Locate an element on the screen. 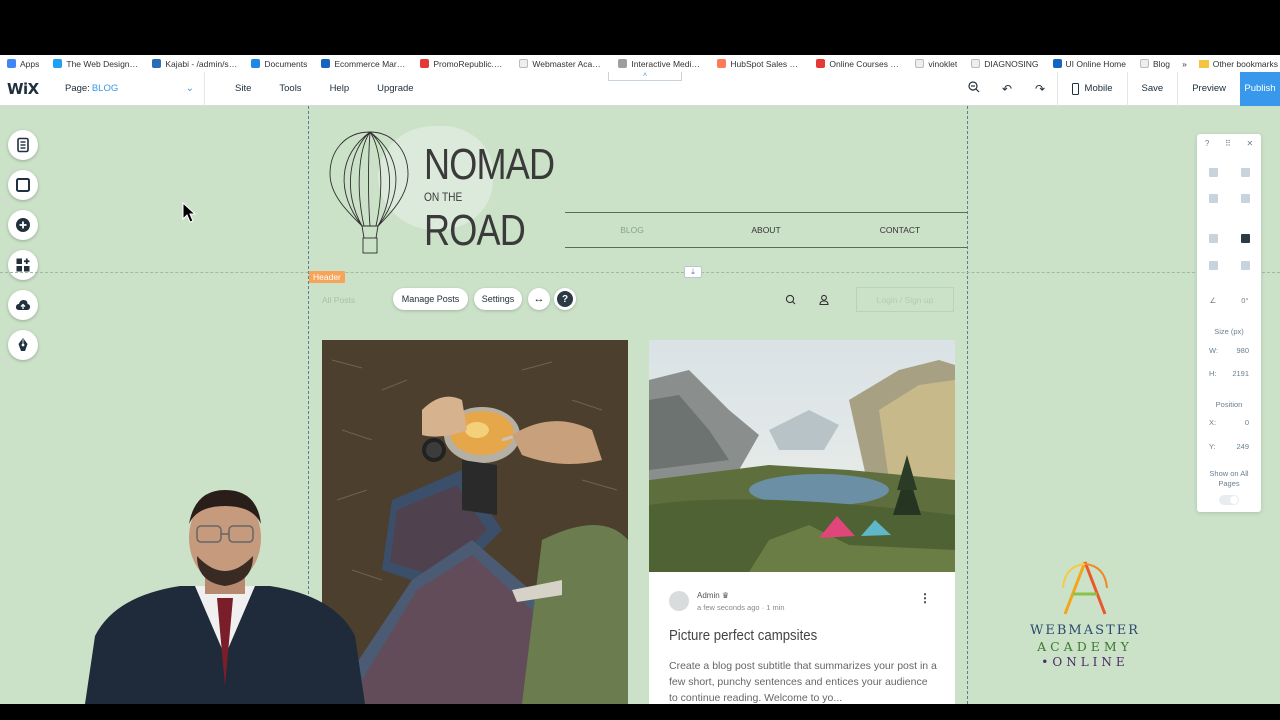 The height and width of the screenshot is (720, 1280). width-field: W: 980 is located at coordinates (1229, 350).